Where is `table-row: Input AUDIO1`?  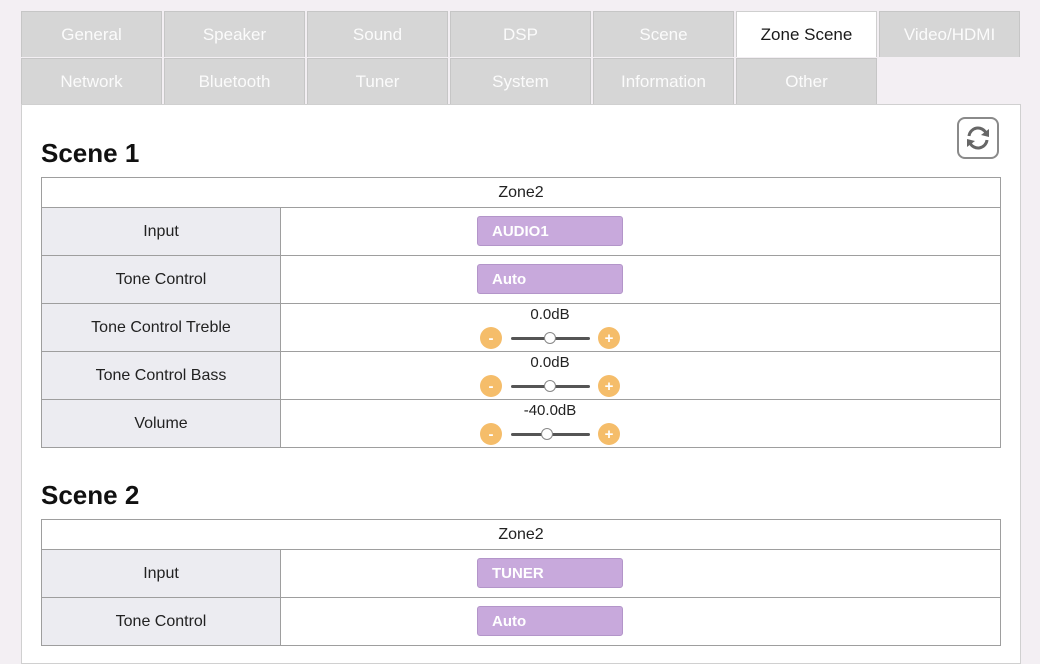 table-row: Input AUDIO1 is located at coordinates (521, 231).